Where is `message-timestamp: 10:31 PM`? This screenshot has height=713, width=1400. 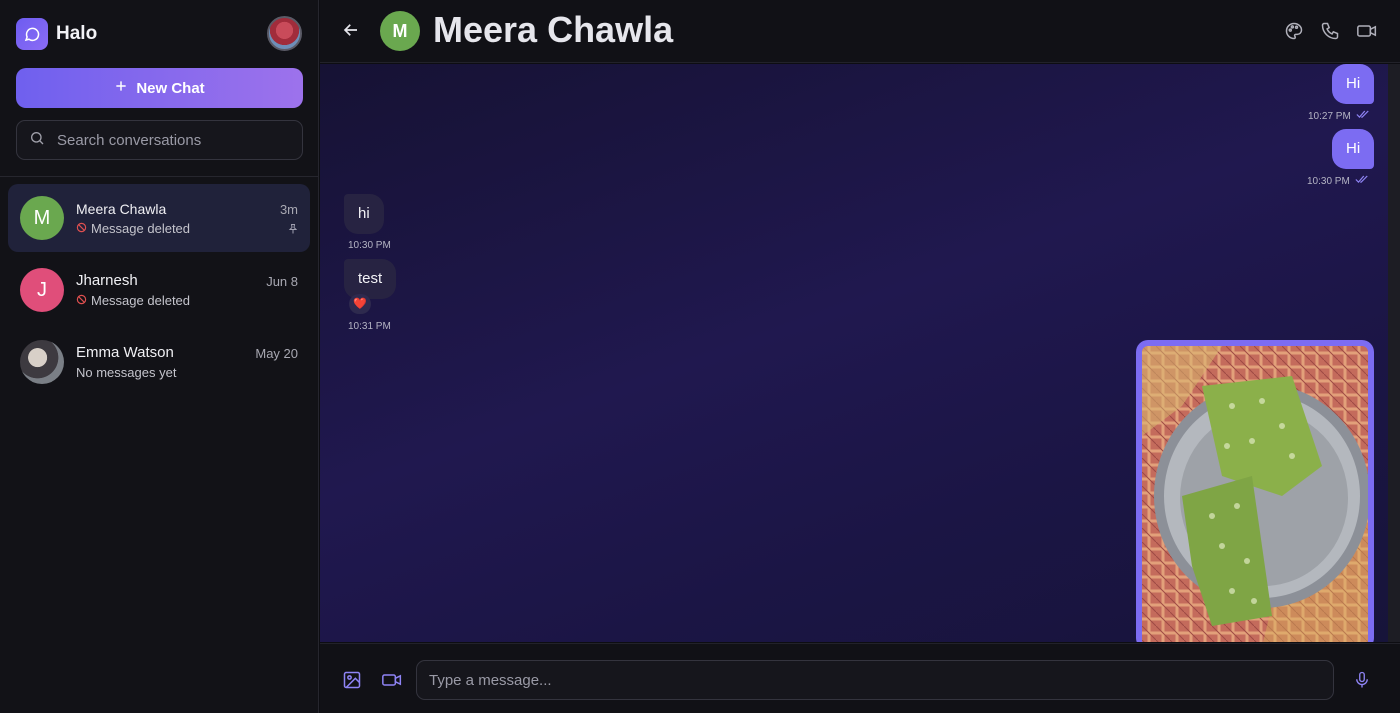
message-timestamp: 10:31 PM is located at coordinates (369, 326).